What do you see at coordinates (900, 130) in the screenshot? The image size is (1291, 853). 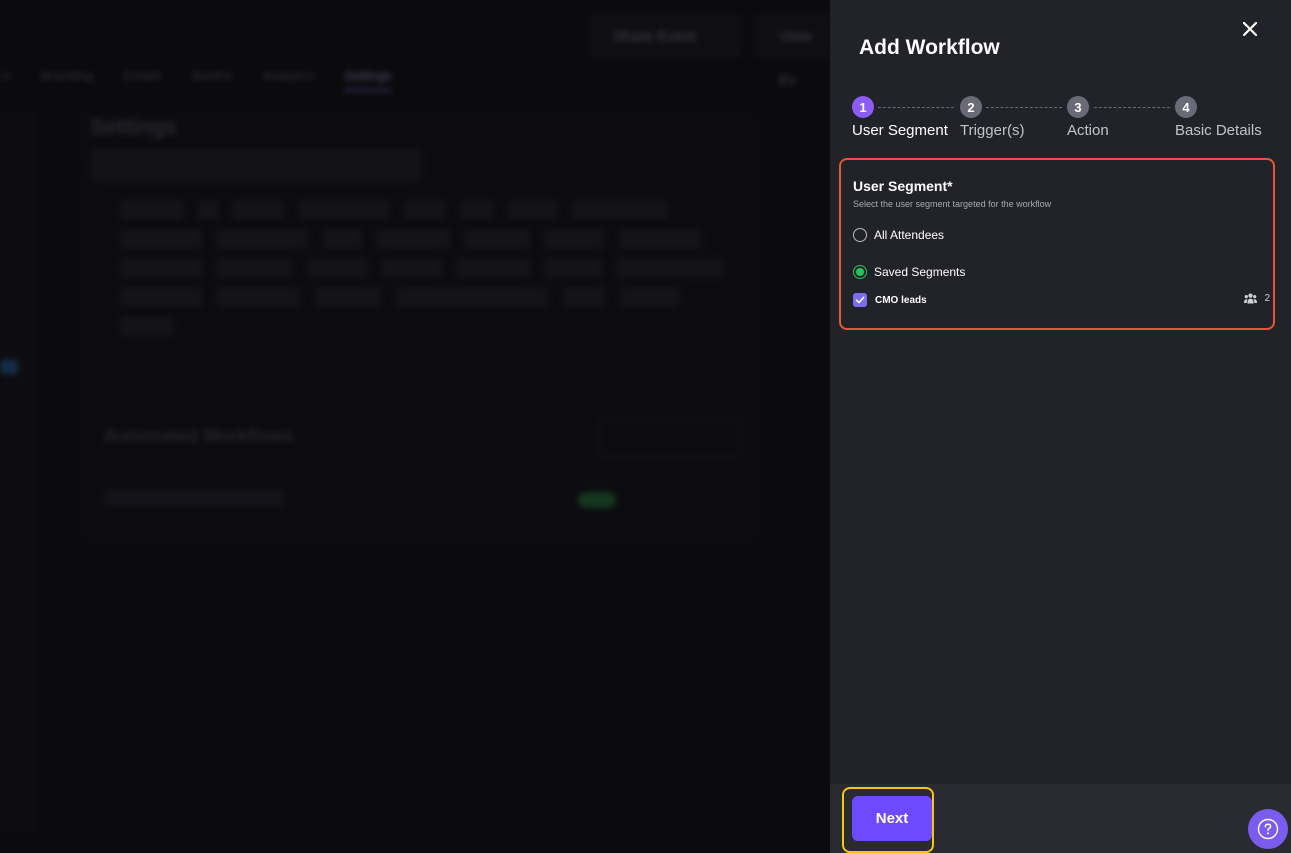 I see `step-1-label: User Segment` at bounding box center [900, 130].